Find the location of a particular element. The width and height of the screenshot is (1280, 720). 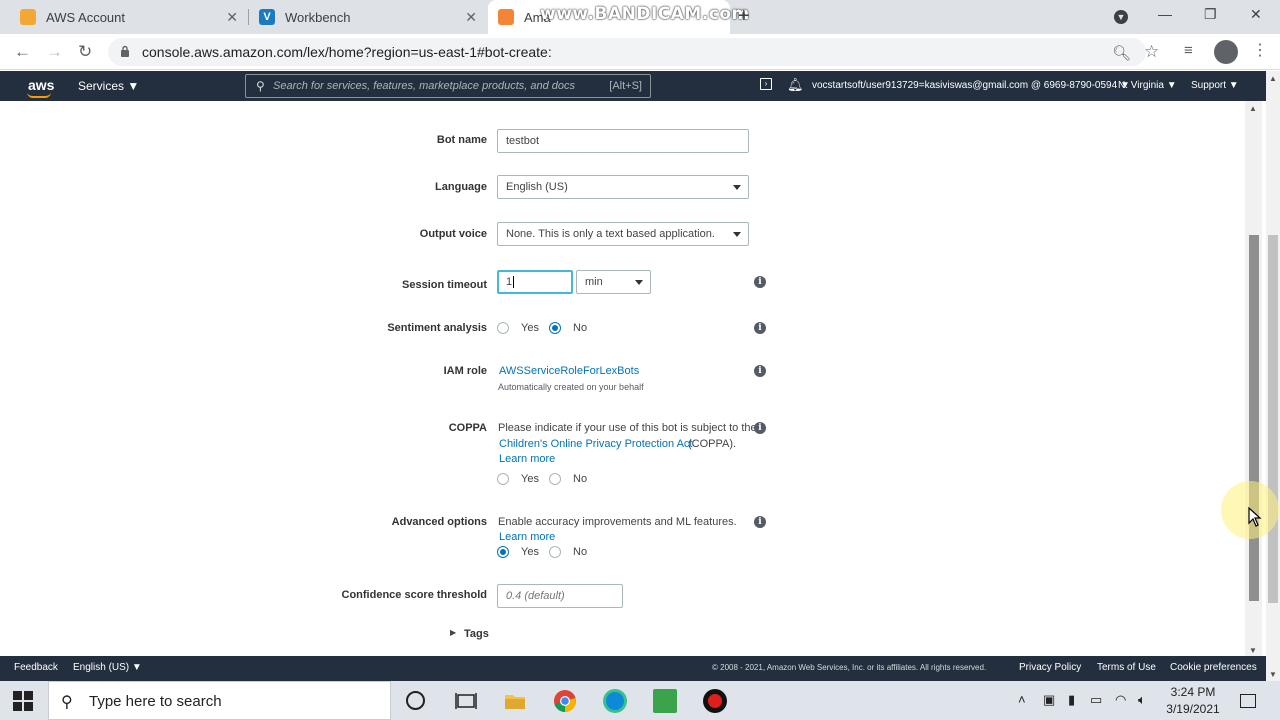

privacy-policy-link: Privacy Policy is located at coordinates (1050, 667).